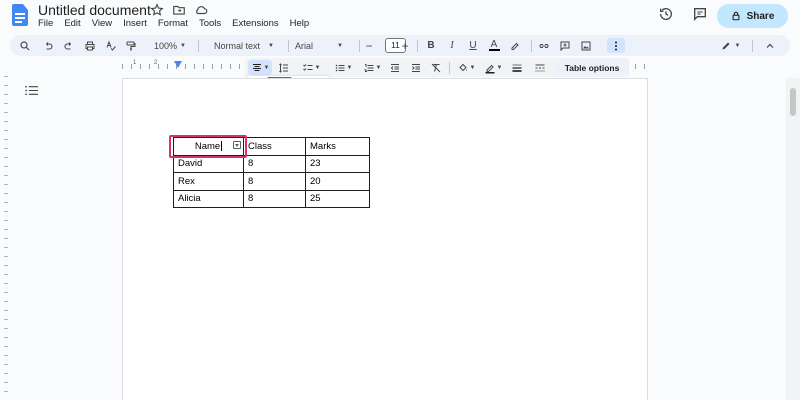  Describe the element at coordinates (343, 67) in the screenshot. I see `bulleted-list-button: ▼` at that location.